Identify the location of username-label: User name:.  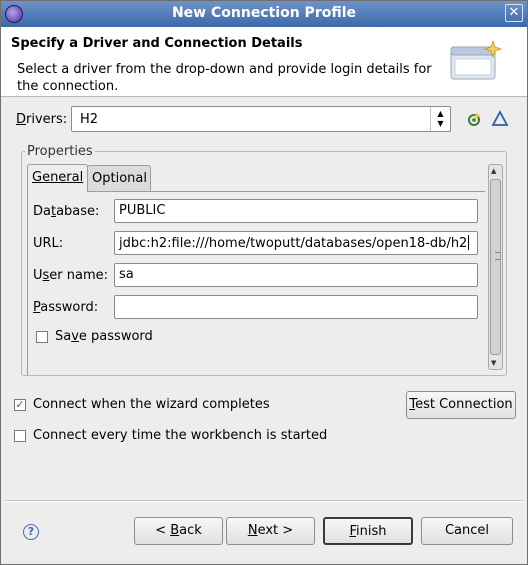
(71, 275).